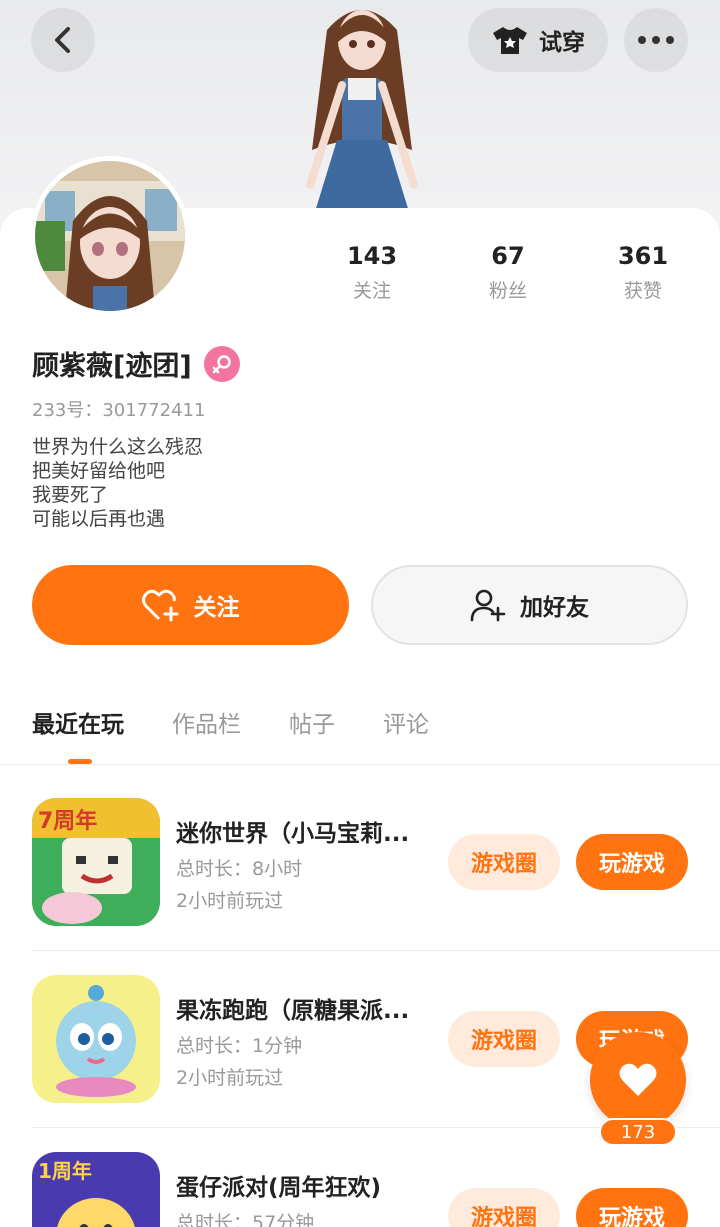 Image resolution: width=720 pixels, height=1227 pixels. I want to click on follow-button: 关注, so click(190, 605).